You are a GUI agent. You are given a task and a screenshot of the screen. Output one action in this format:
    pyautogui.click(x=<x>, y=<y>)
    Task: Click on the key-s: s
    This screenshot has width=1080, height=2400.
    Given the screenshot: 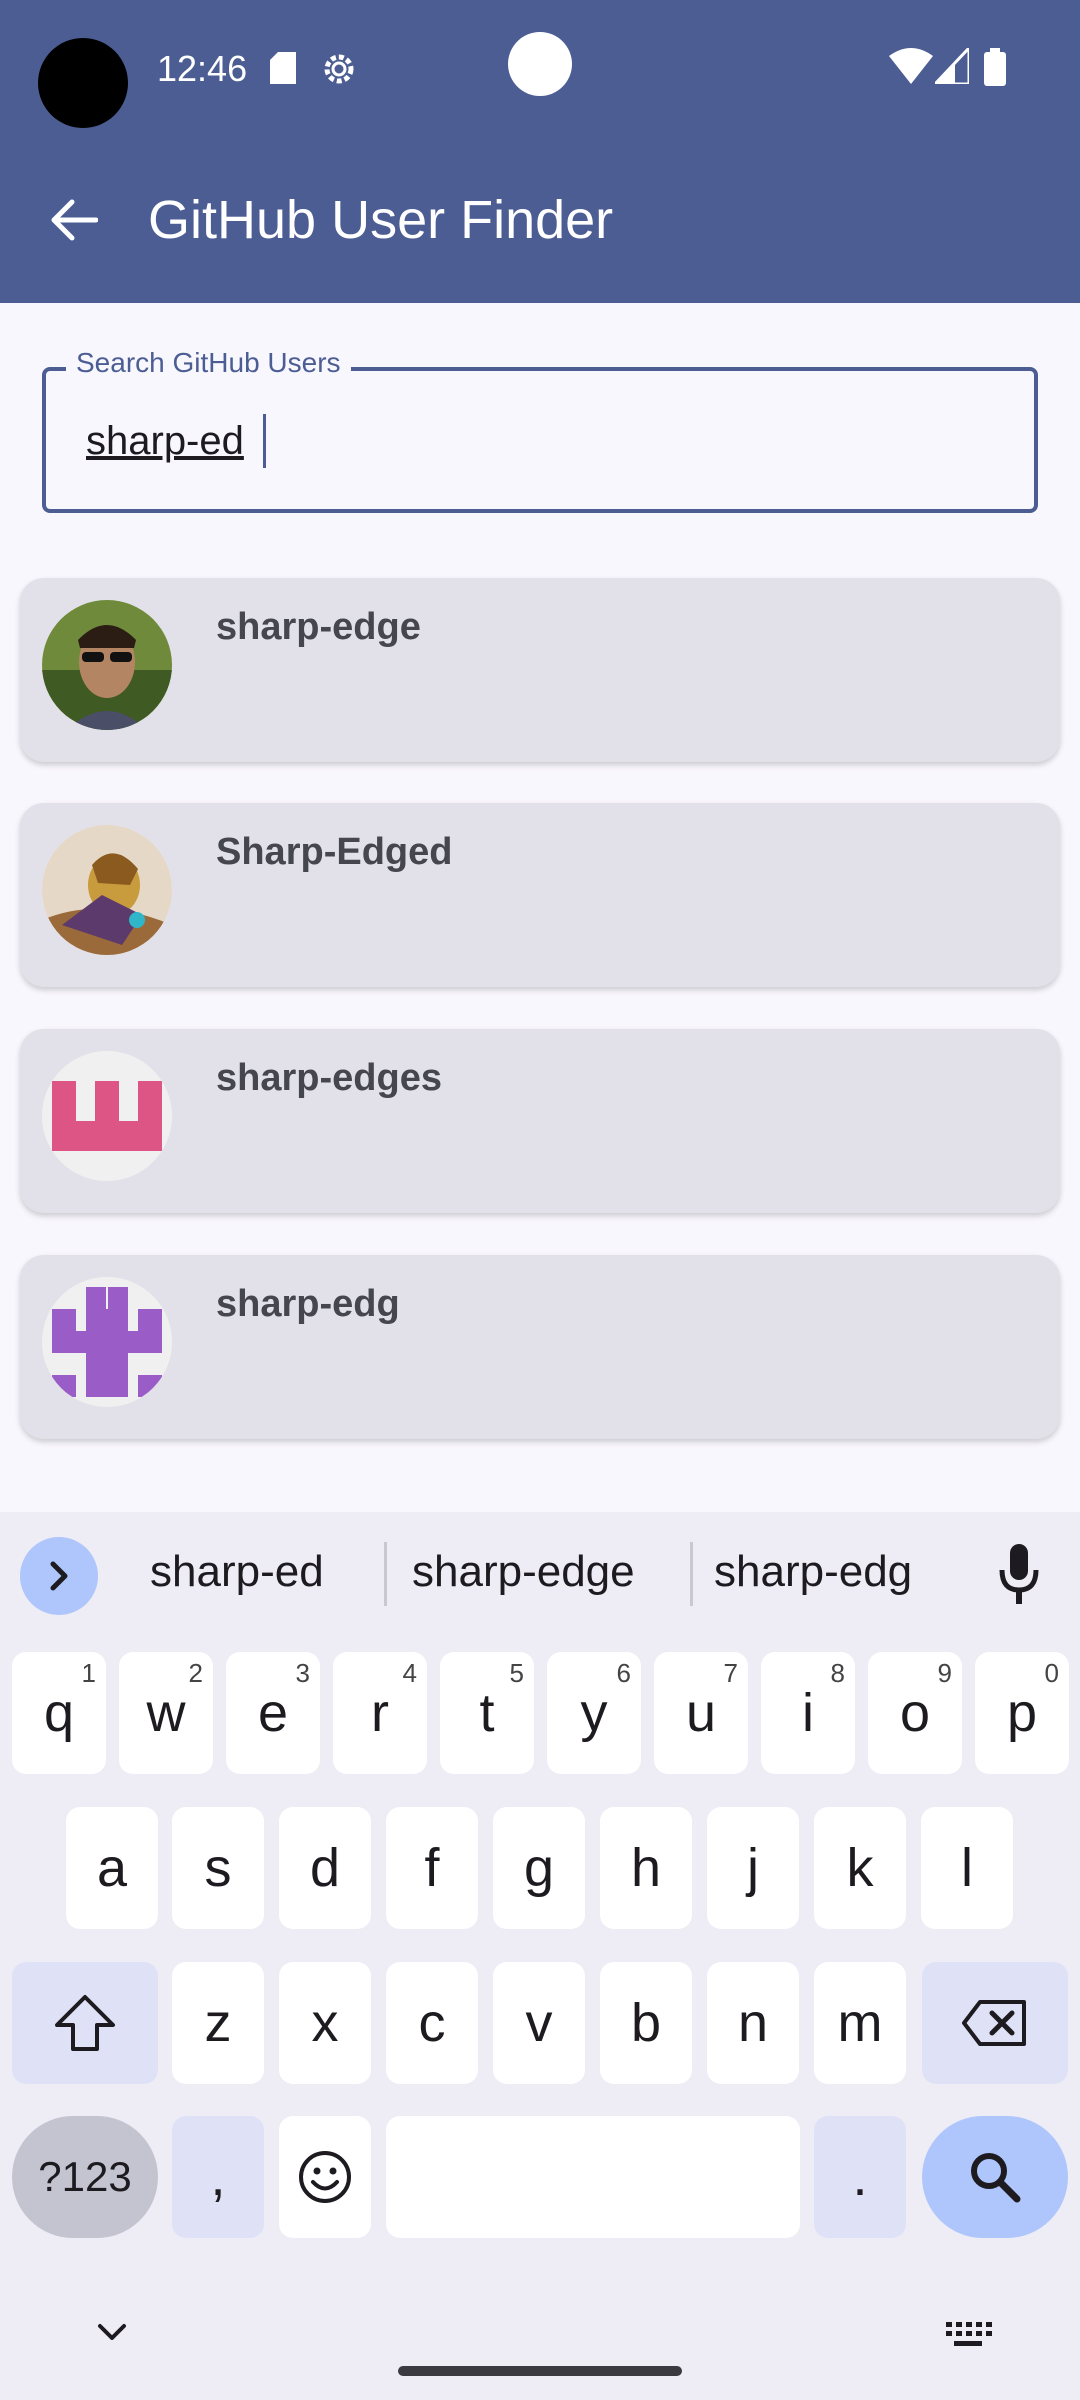 What is the action you would take?
    pyautogui.click(x=218, y=1868)
    